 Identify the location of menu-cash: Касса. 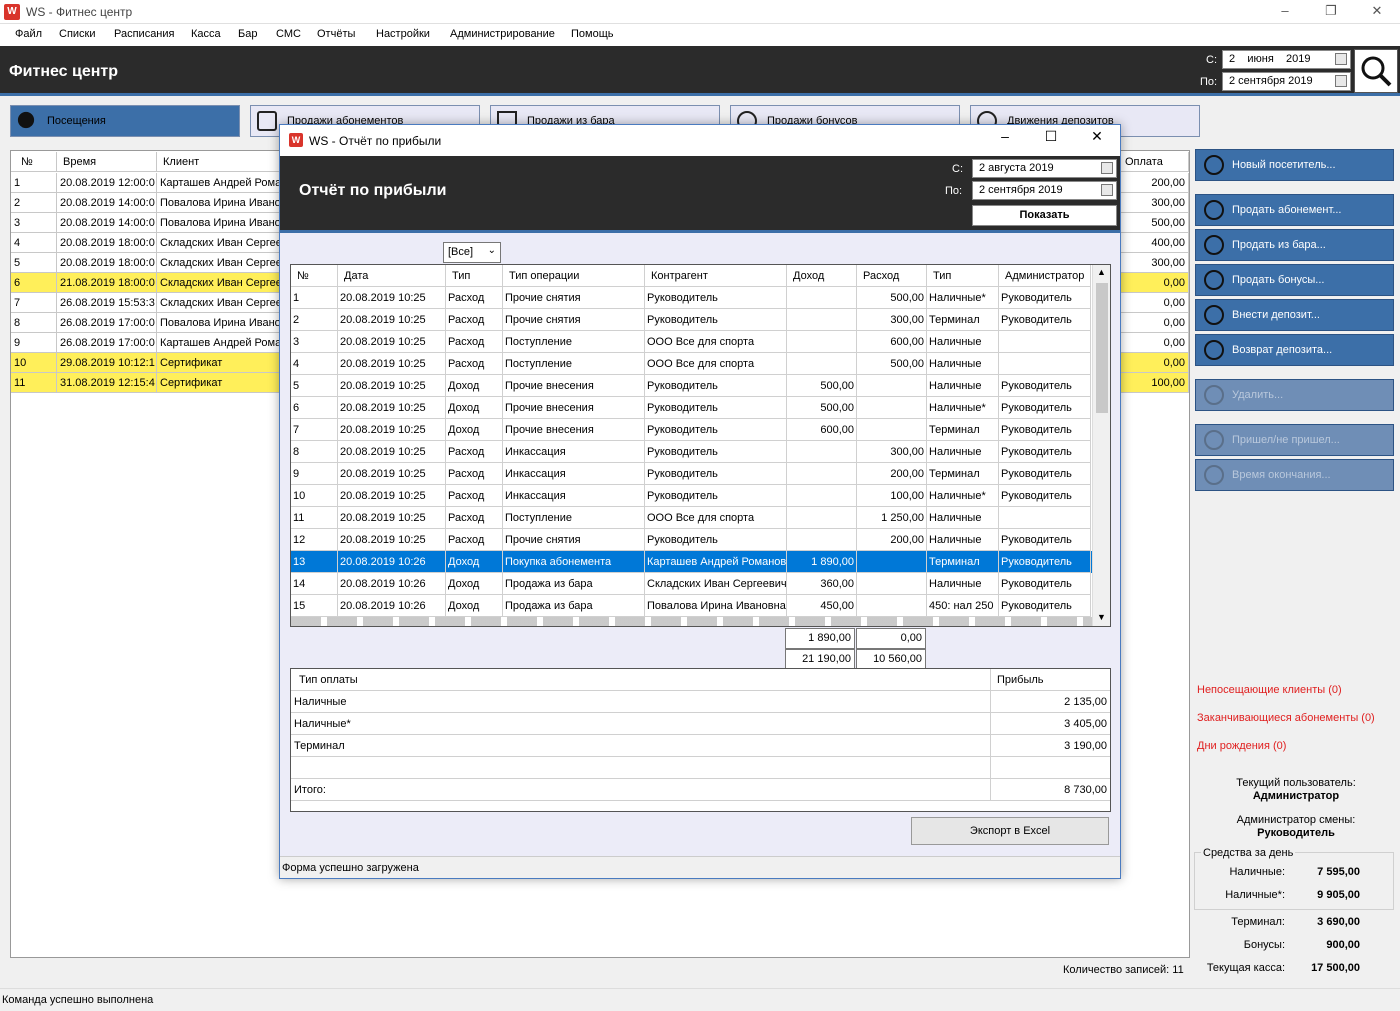
(206, 34).